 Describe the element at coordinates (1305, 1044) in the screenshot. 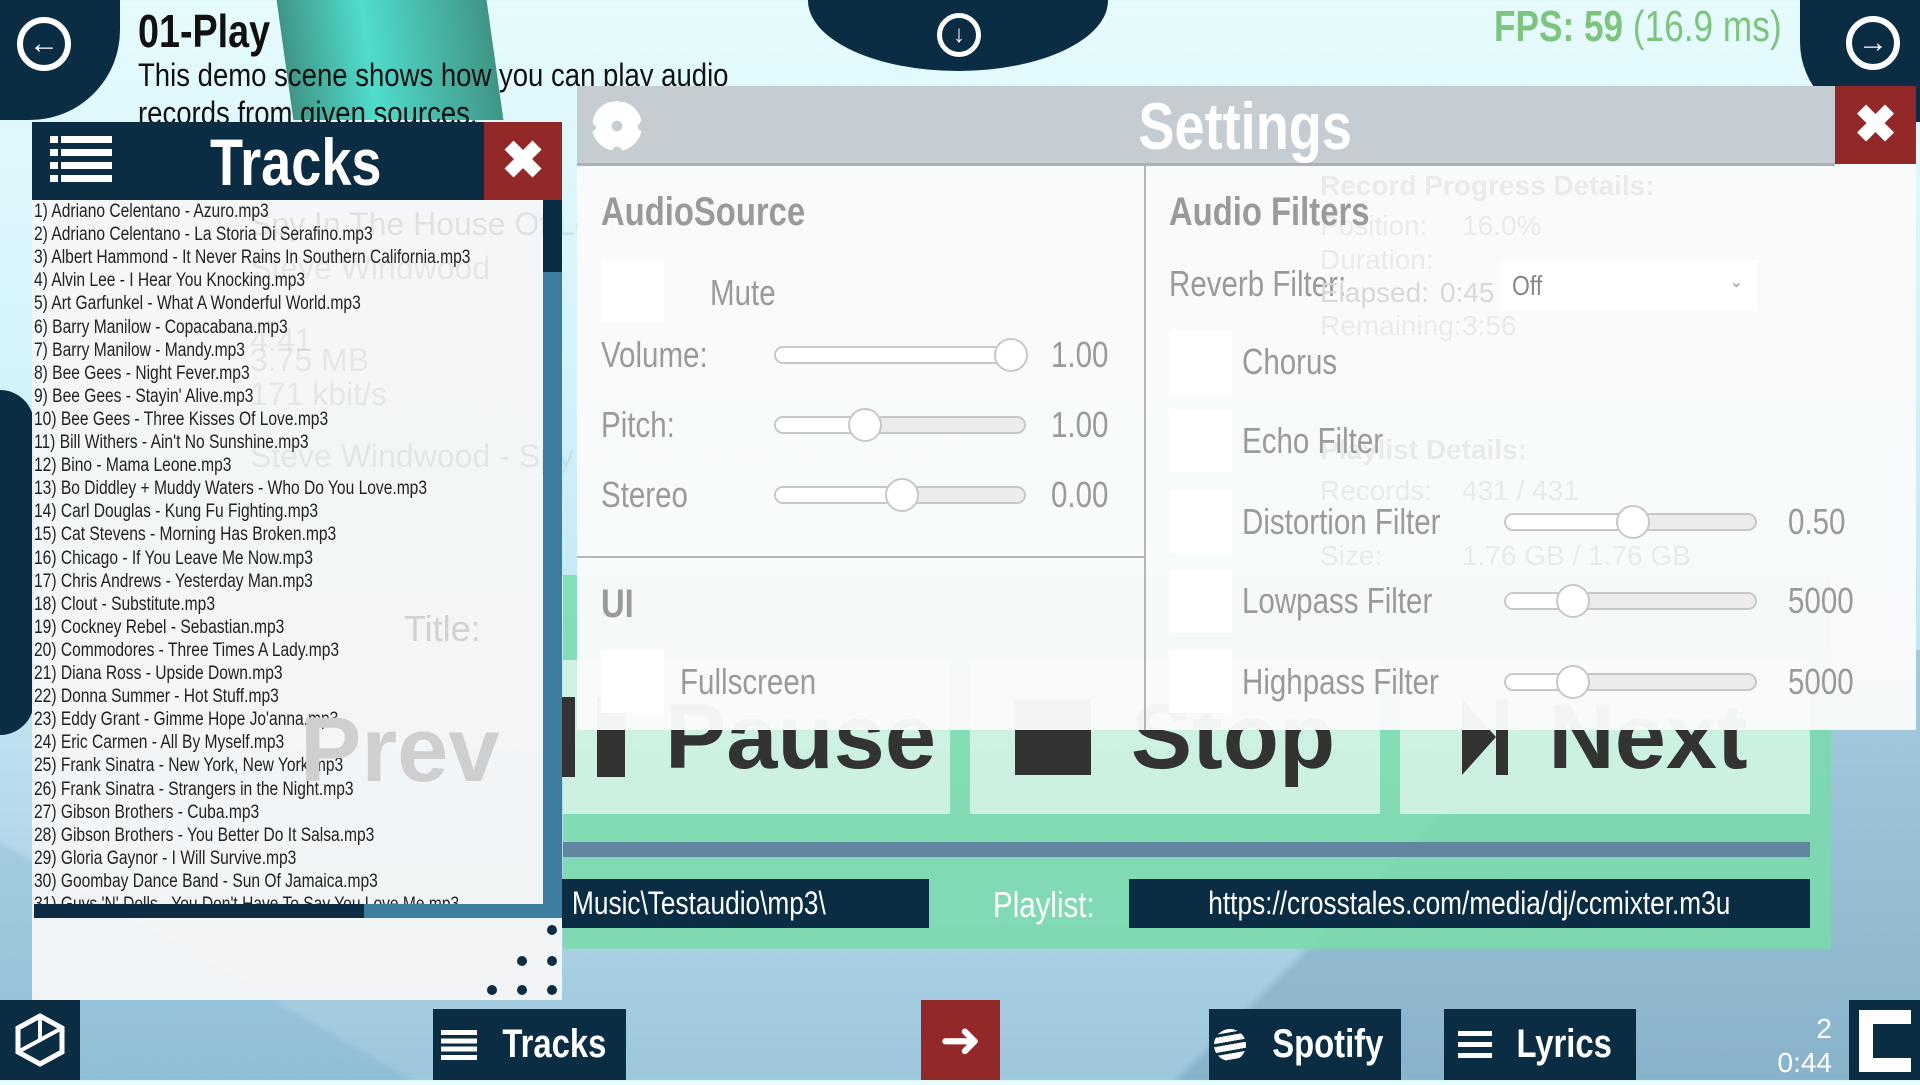

I see `spotify-button: Spotify` at that location.